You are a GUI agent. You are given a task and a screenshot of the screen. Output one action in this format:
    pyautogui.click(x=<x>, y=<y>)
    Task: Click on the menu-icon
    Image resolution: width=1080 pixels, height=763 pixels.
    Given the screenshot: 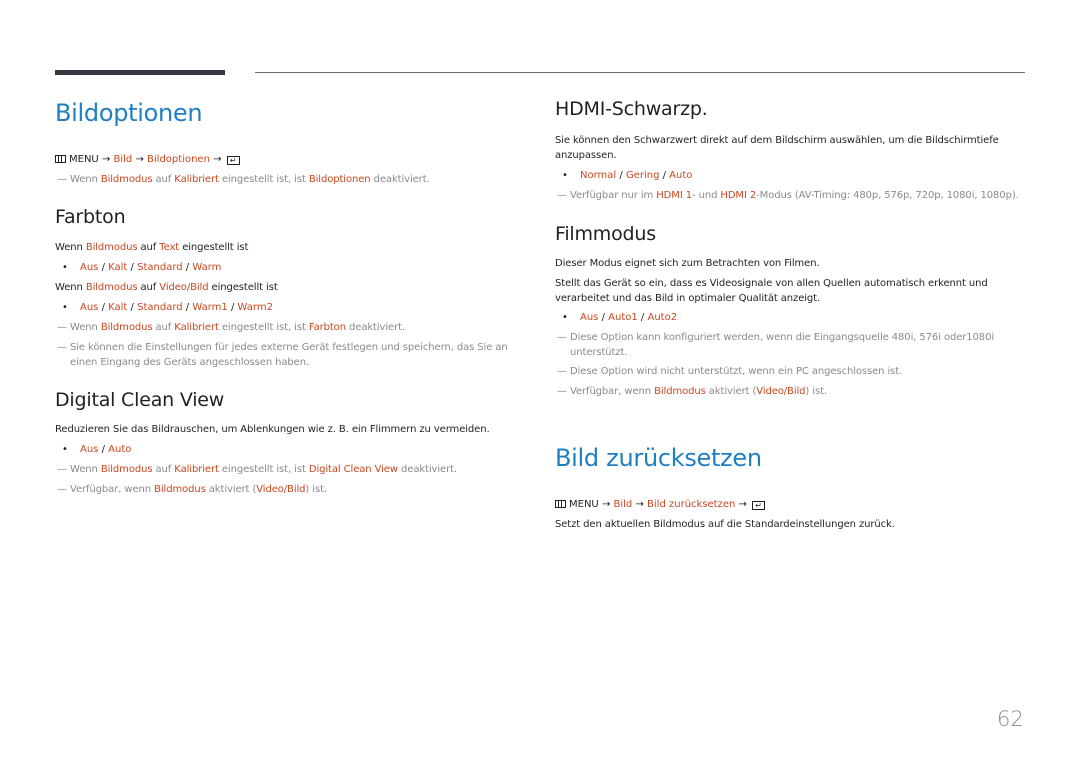 What is the action you would take?
    pyautogui.click(x=560, y=503)
    